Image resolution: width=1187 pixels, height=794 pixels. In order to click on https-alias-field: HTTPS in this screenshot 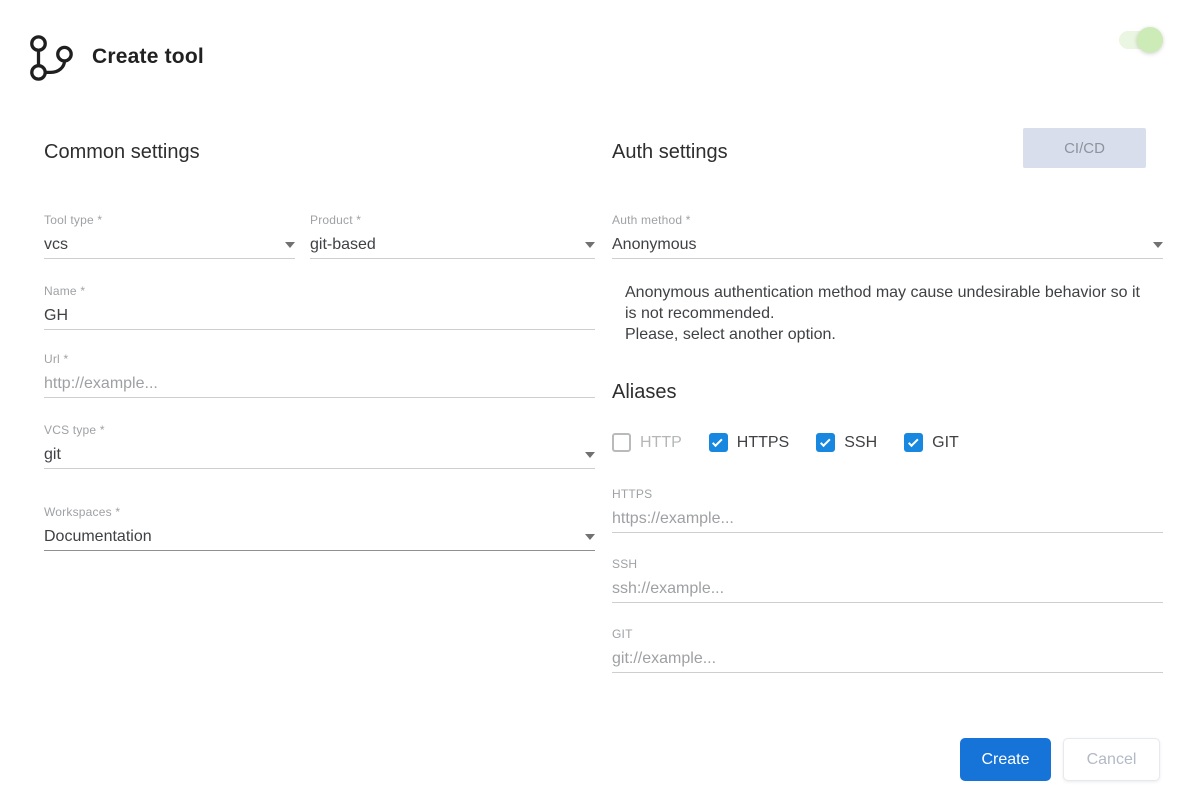, I will do `click(887, 510)`.